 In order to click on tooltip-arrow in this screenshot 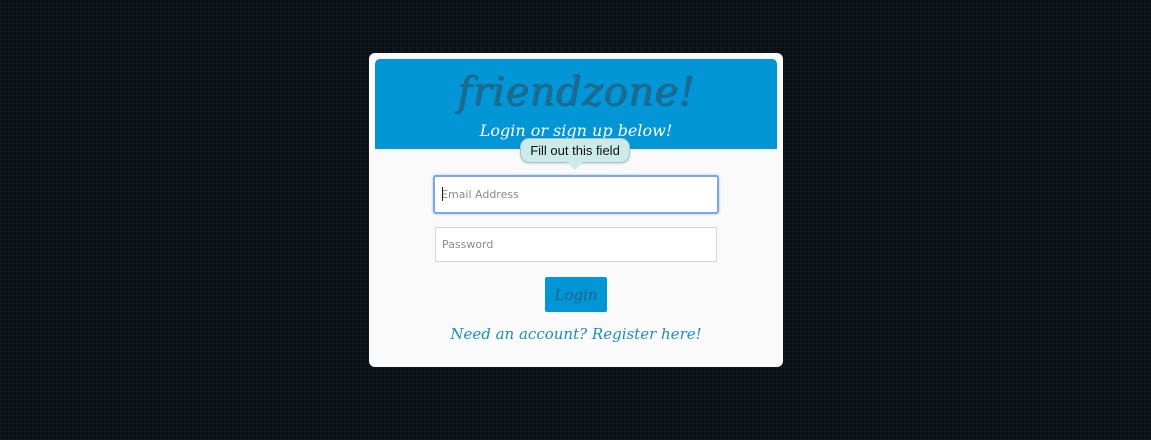, I will do `click(575, 166)`.